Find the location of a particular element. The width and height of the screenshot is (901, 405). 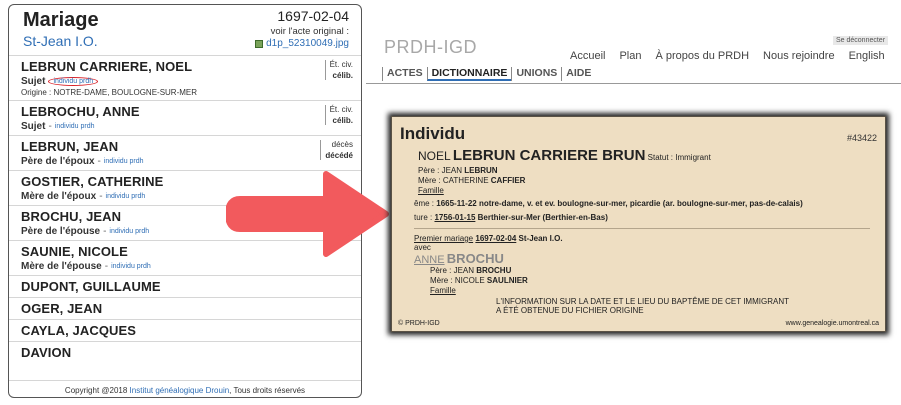

person-entry: OGER, JEAN is located at coordinates (185, 308).